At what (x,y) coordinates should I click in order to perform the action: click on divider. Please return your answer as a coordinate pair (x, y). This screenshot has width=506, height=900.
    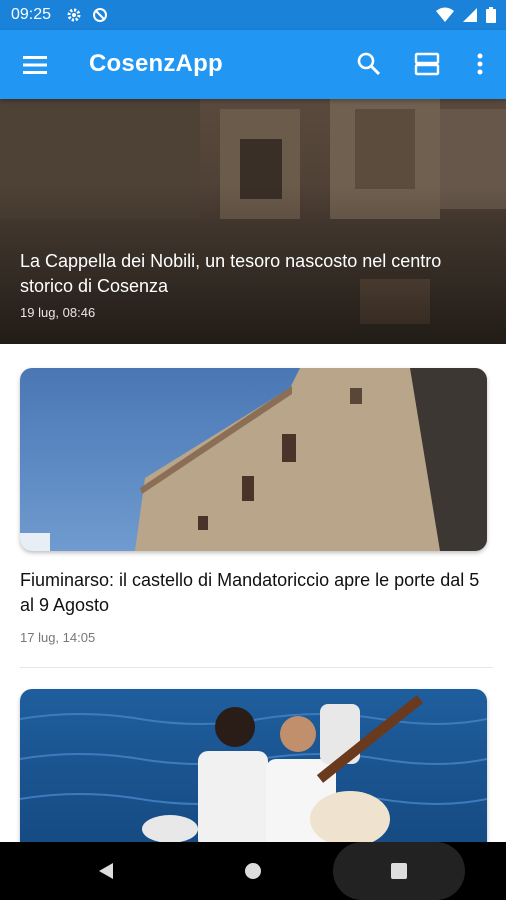
    Looking at the image, I should click on (256, 667).